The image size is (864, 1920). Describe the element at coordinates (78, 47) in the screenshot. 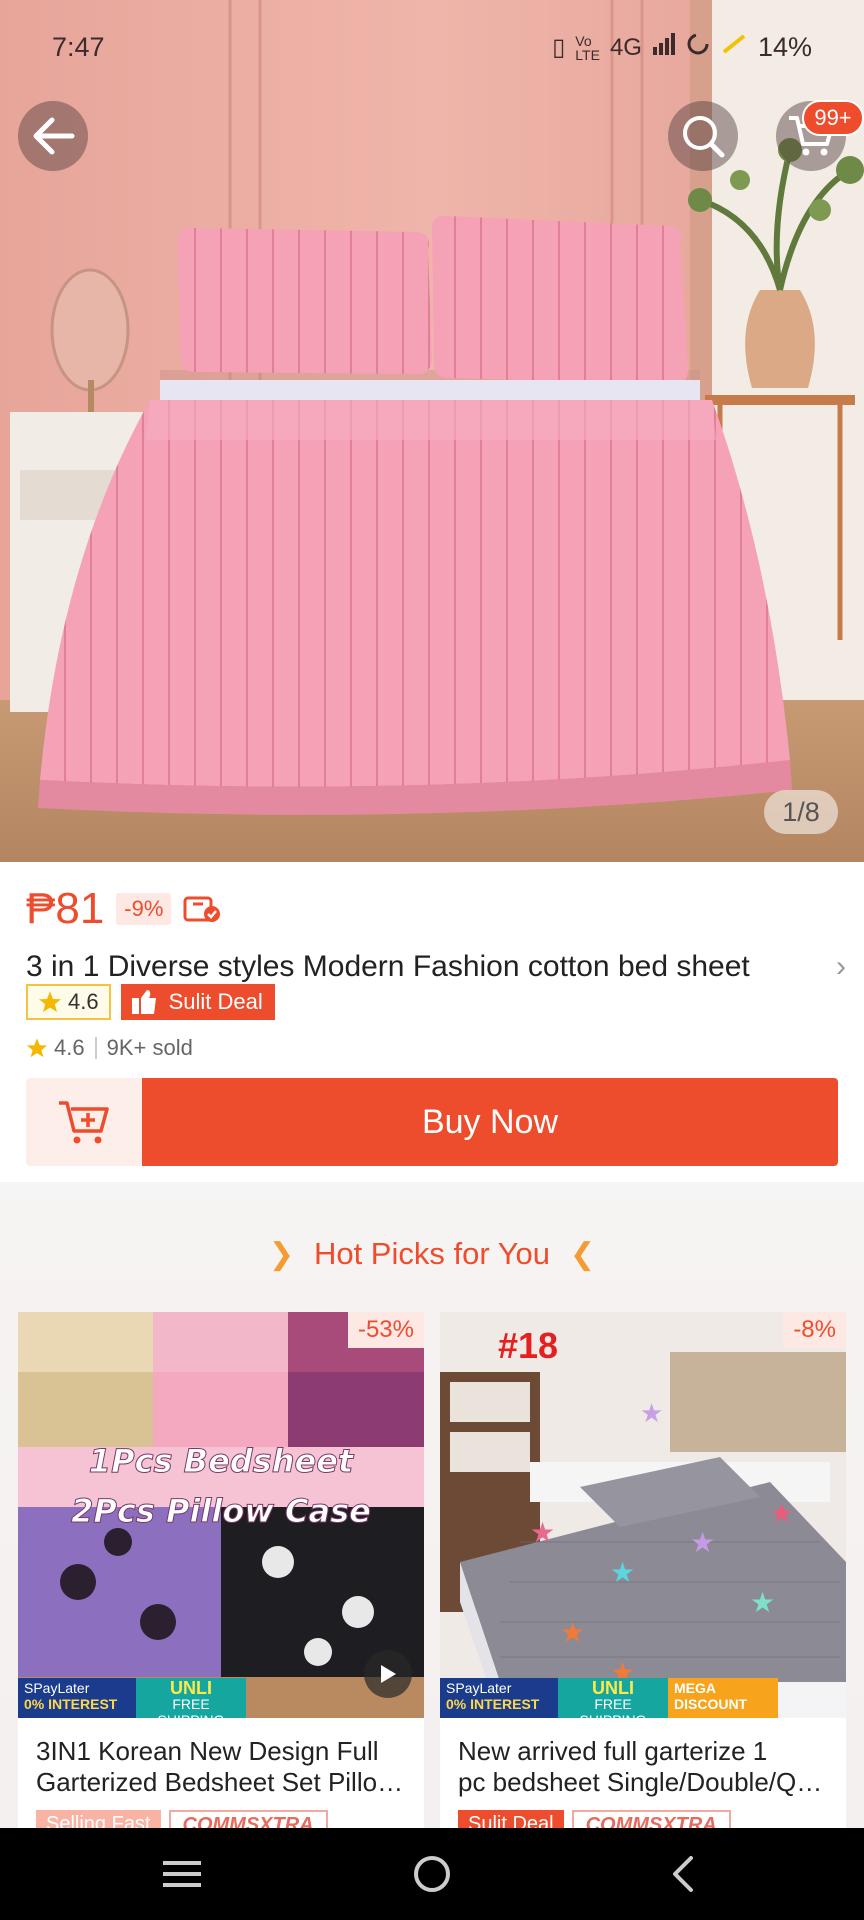

I see `status-time: 7:47` at that location.